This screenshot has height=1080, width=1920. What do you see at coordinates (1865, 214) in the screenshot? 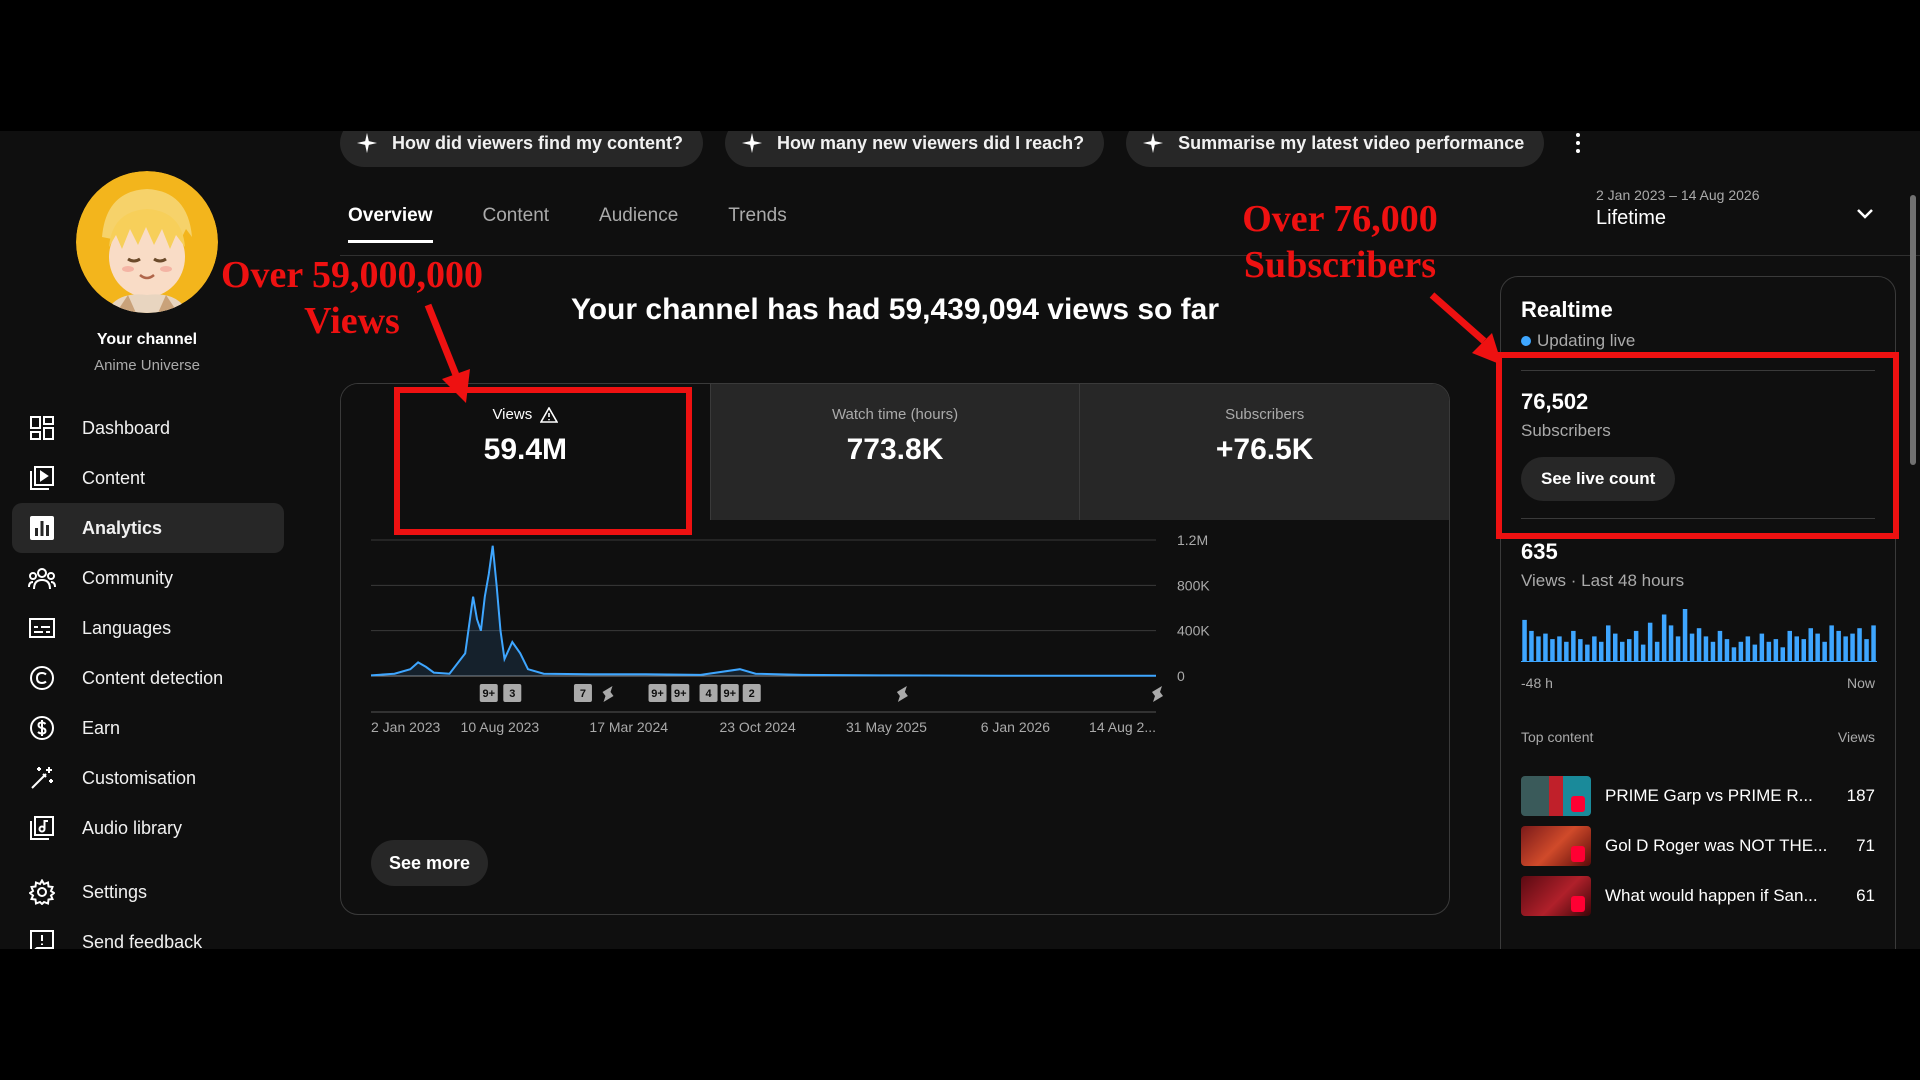
I see `chevron-down-icon` at bounding box center [1865, 214].